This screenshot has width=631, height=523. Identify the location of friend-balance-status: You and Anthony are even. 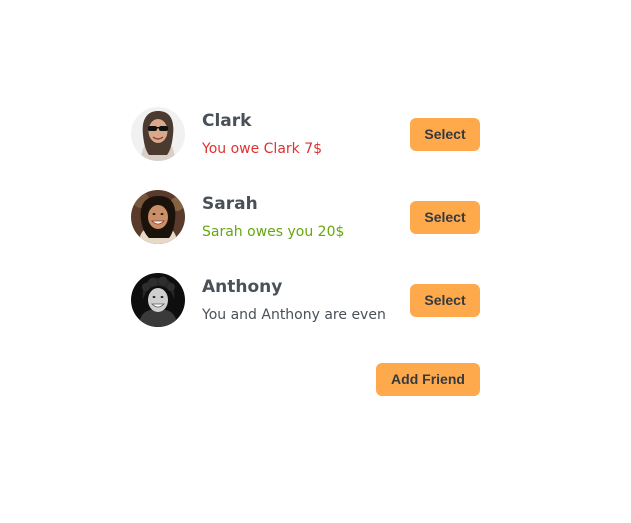
(294, 315).